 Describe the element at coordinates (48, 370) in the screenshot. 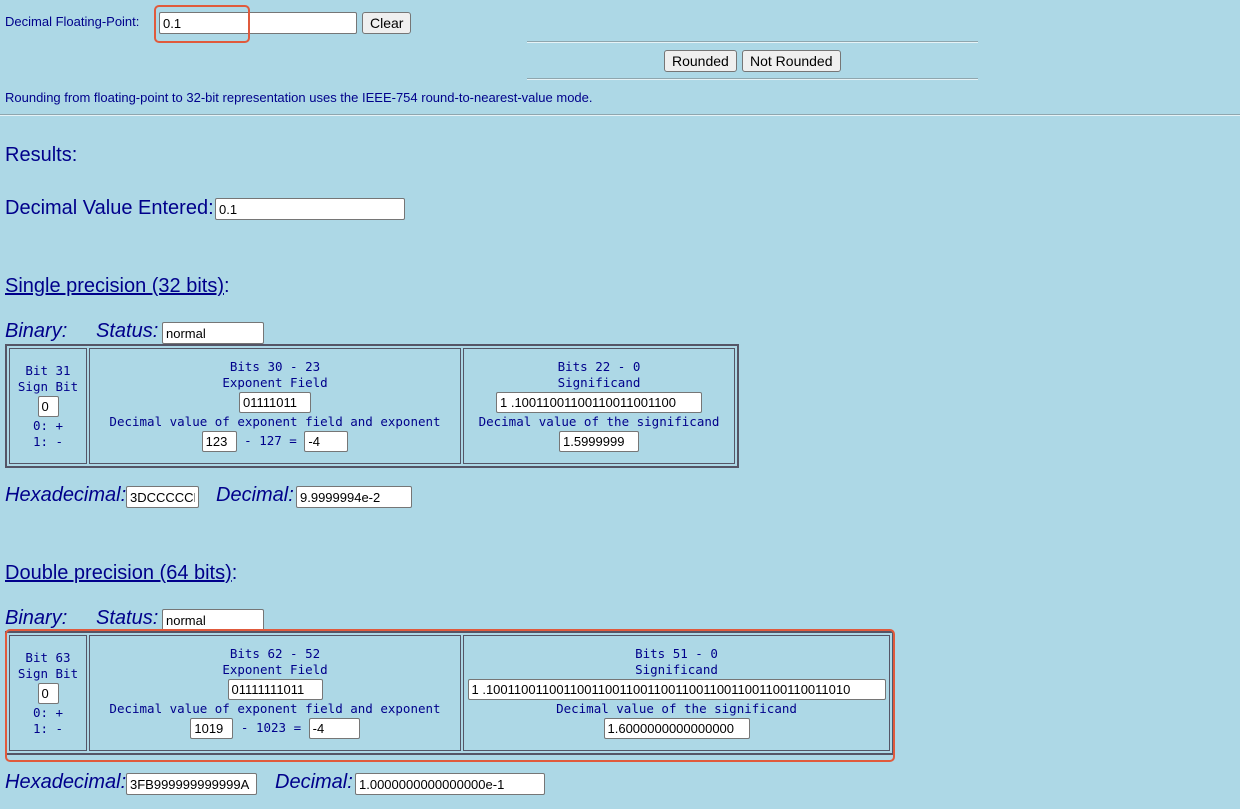

I see `single-sign-header: Bit 31` at that location.